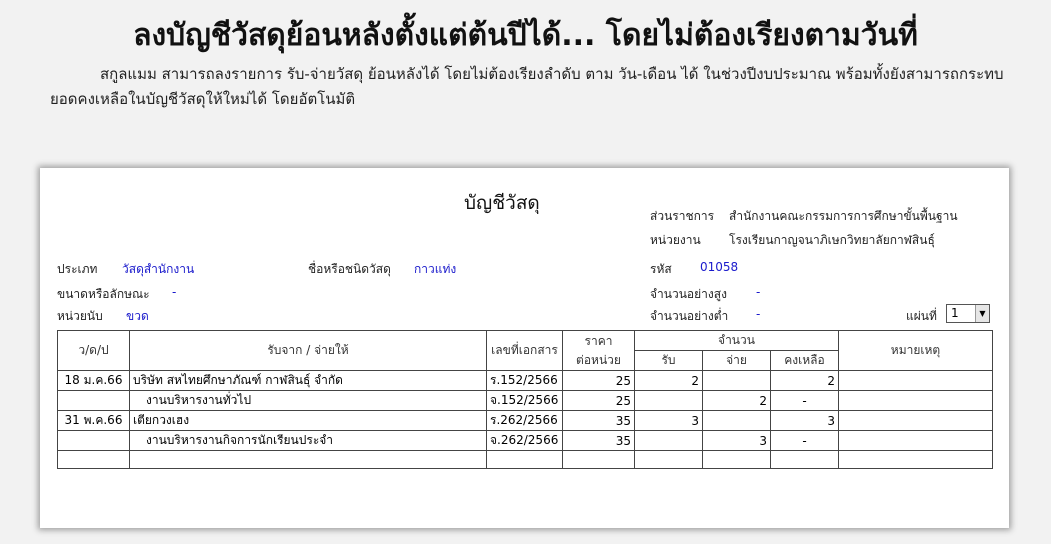  What do you see at coordinates (158, 269) in the screenshot?
I see `type-value: วัสดุสำนักงาน` at bounding box center [158, 269].